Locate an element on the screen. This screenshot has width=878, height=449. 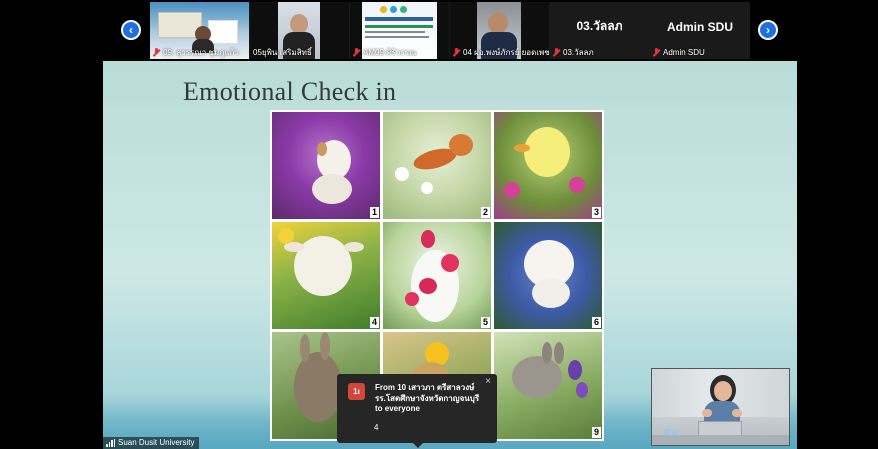
participant-name: Admin SDU is located at coordinates (679, 52).